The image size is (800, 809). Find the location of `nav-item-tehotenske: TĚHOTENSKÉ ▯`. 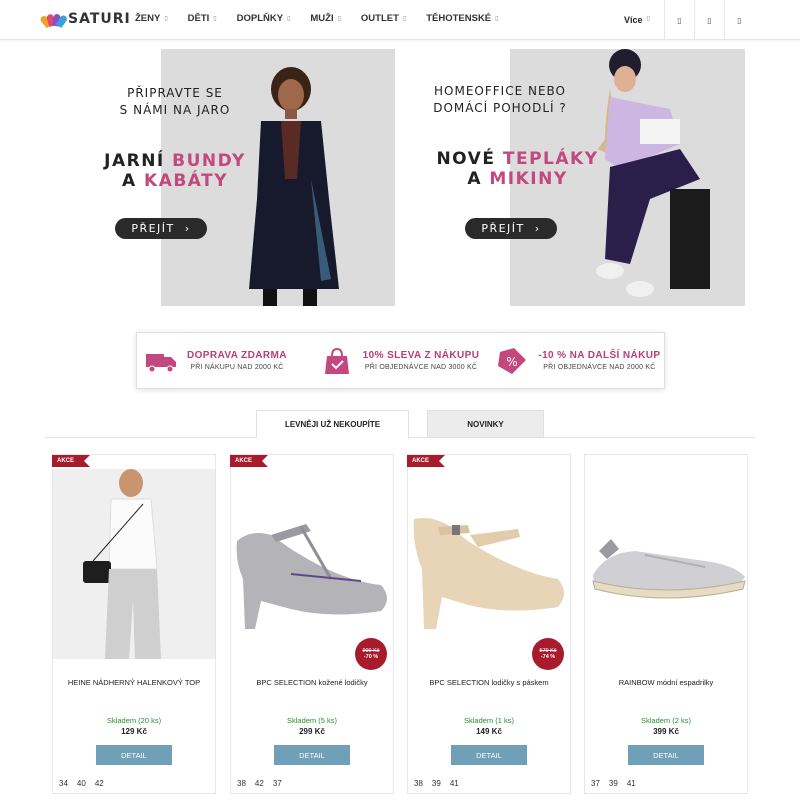

nav-item-tehotenske: TĚHOTENSKÉ ▯ is located at coordinates (462, 18).